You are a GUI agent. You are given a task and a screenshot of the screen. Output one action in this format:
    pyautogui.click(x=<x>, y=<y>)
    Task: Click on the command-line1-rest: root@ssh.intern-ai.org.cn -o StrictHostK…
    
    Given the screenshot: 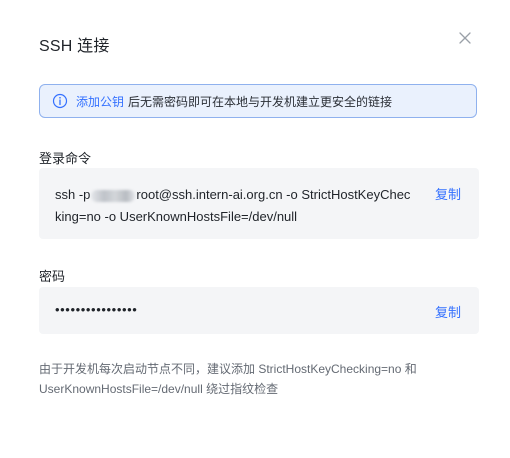 What is the action you would take?
    pyautogui.click(x=273, y=194)
    